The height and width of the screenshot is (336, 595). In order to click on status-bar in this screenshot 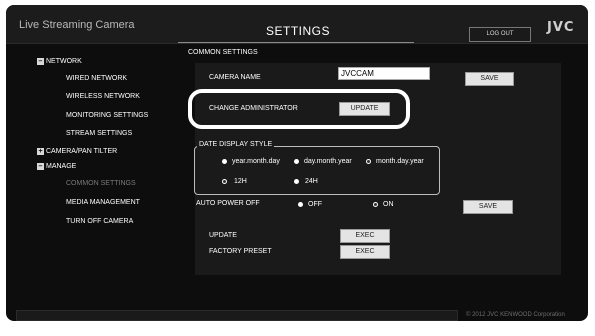, I will do `click(237, 315)`.